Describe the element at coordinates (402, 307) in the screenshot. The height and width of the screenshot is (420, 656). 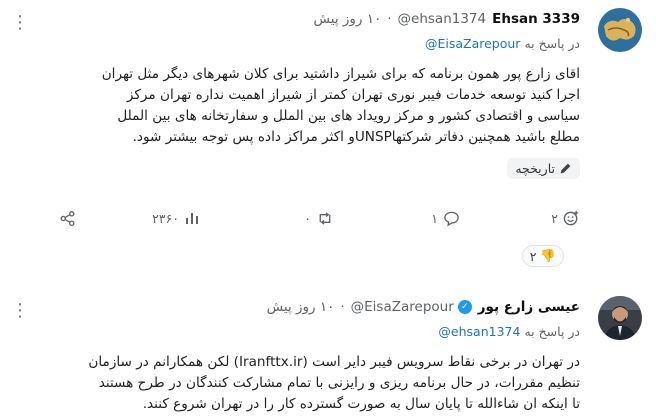
I see `user-handle: @EisaZarepour` at that location.